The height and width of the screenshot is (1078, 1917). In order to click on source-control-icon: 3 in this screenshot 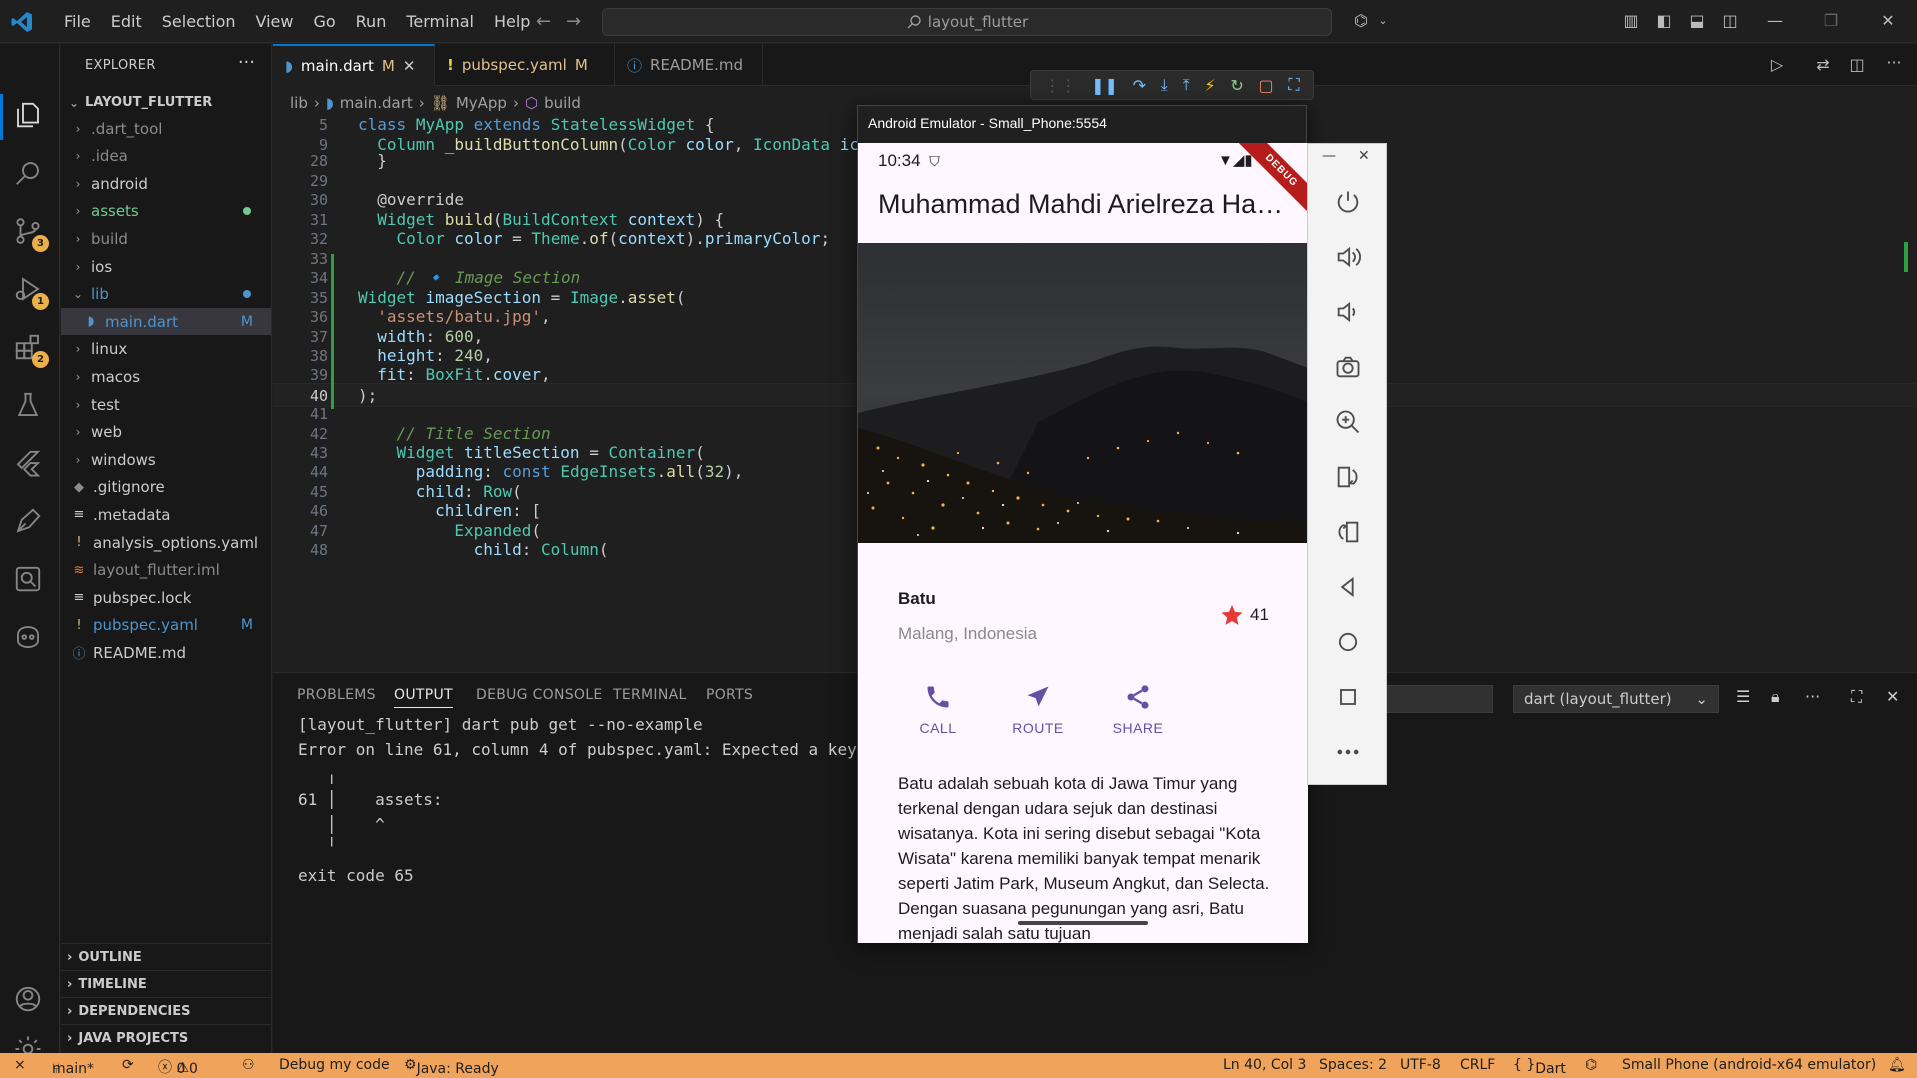, I will do `click(31, 234)`.